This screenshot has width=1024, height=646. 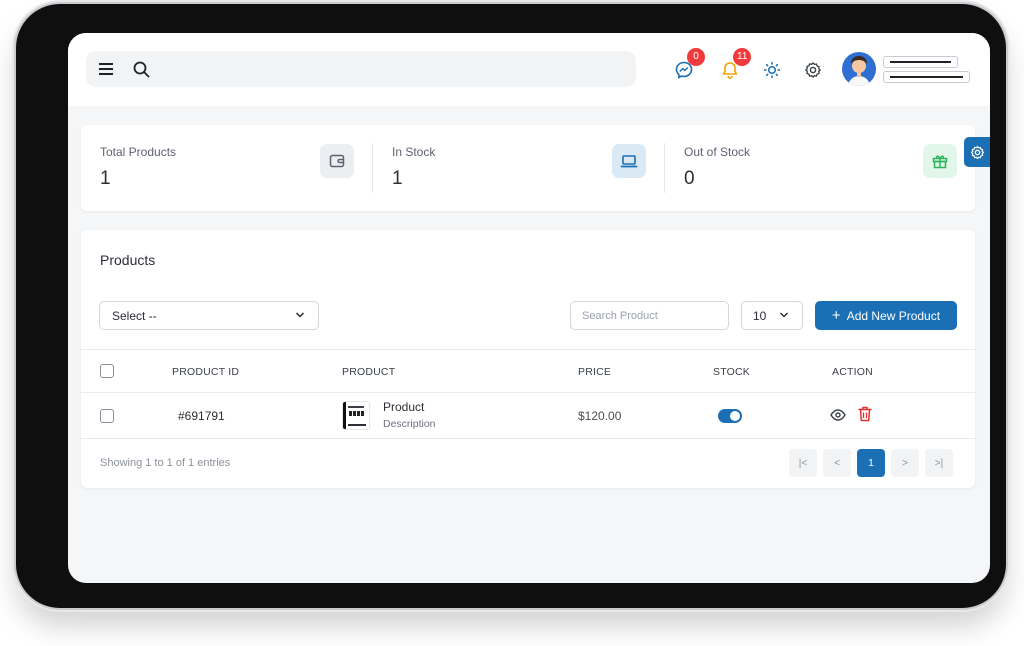 I want to click on top-bar: 0 11, so click(x=529, y=69).